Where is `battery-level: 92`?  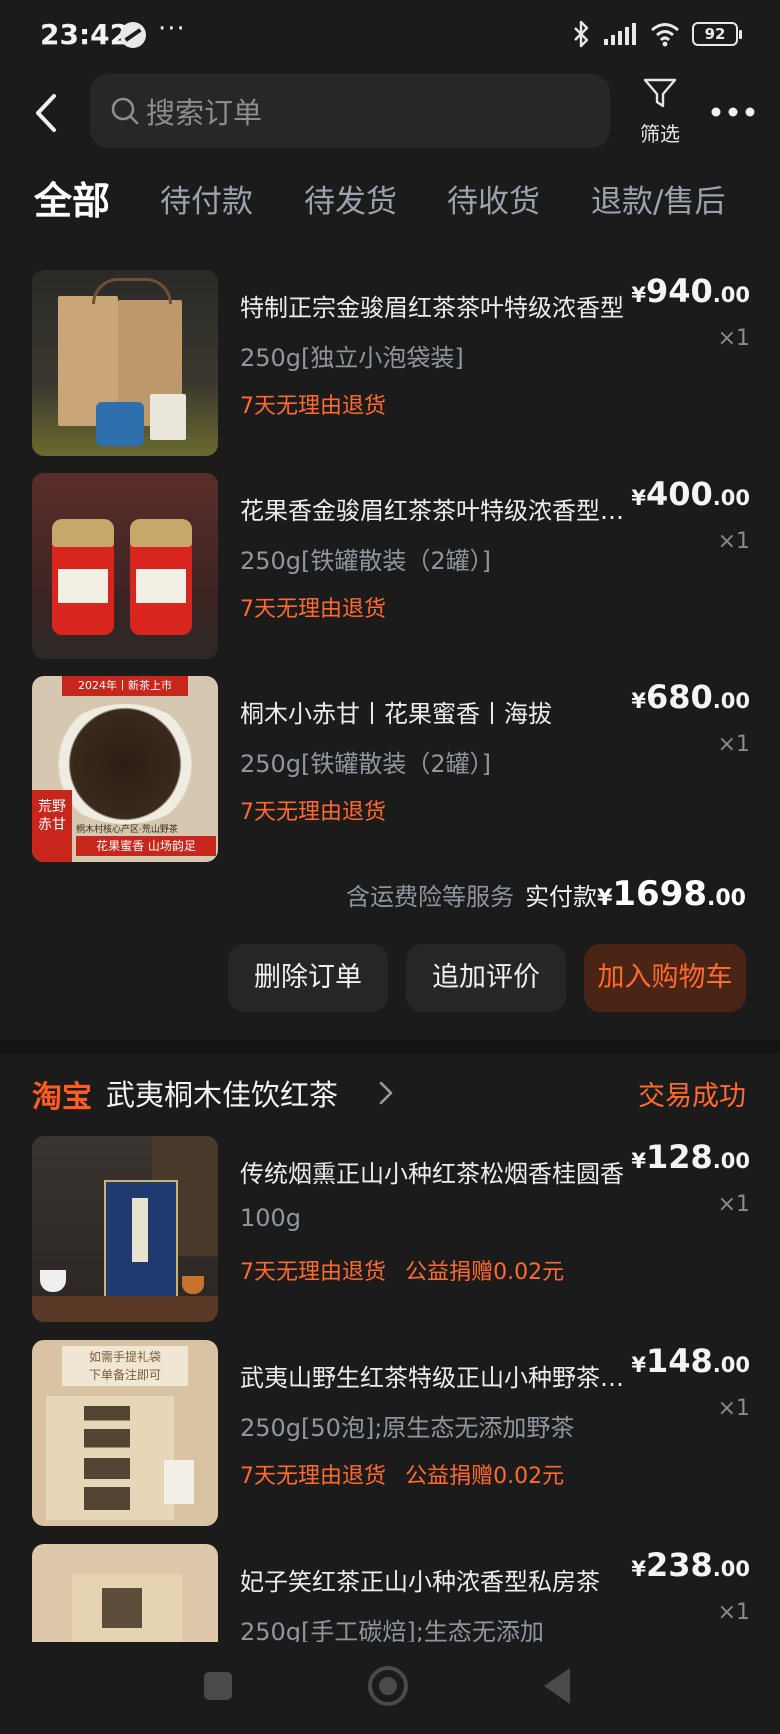 battery-level: 92 is located at coordinates (715, 34).